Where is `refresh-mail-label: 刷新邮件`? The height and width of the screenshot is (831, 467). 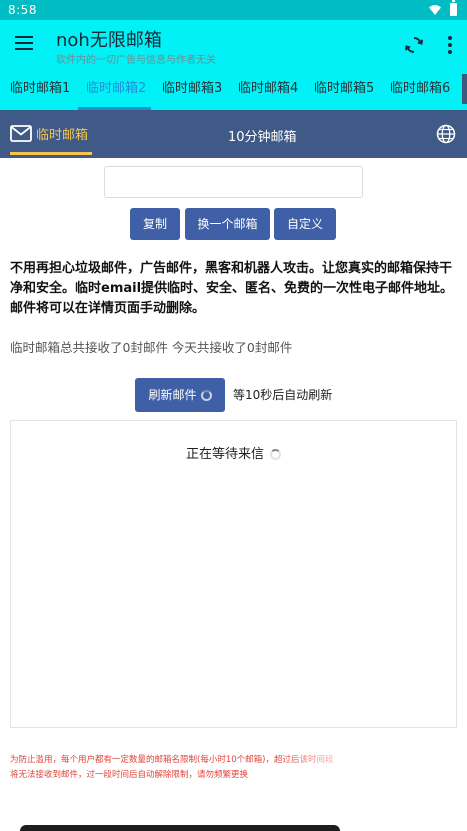 refresh-mail-label: 刷新邮件 is located at coordinates (172, 395).